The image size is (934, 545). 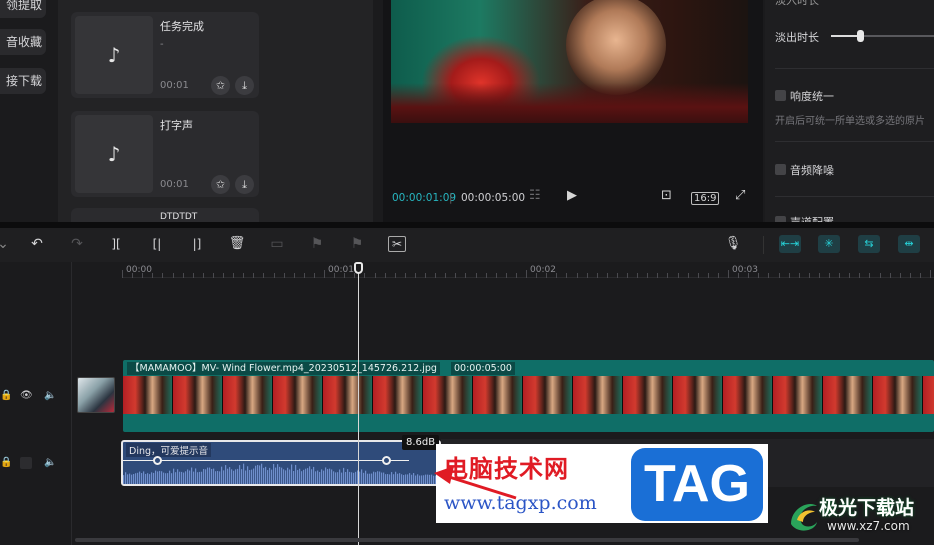 I want to click on playhead-line, so click(x=358, y=403).